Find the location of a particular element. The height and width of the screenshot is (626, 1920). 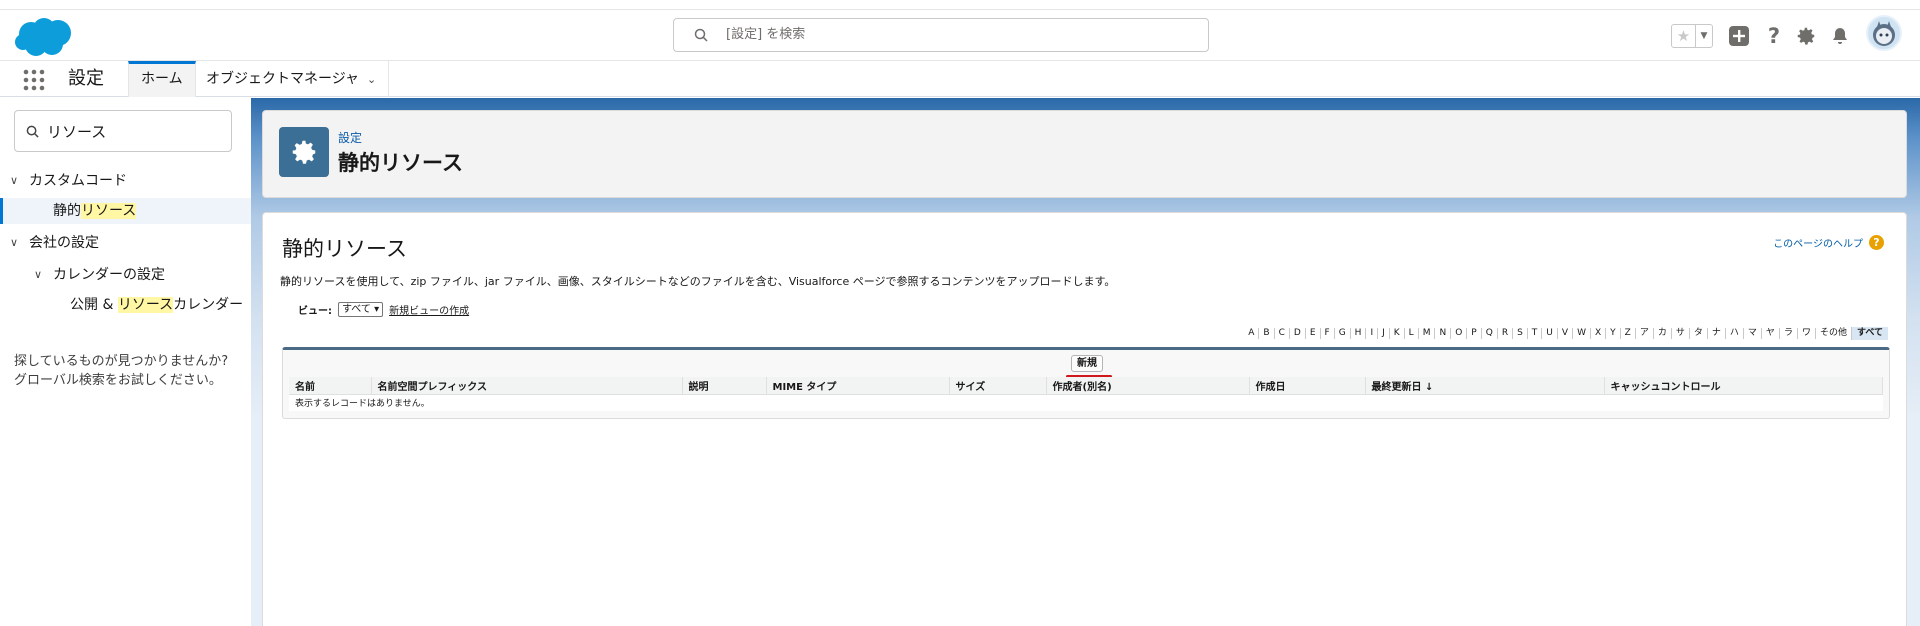

tab-object-manager: オブジェクトマネージャ ⌄ is located at coordinates (292, 79).